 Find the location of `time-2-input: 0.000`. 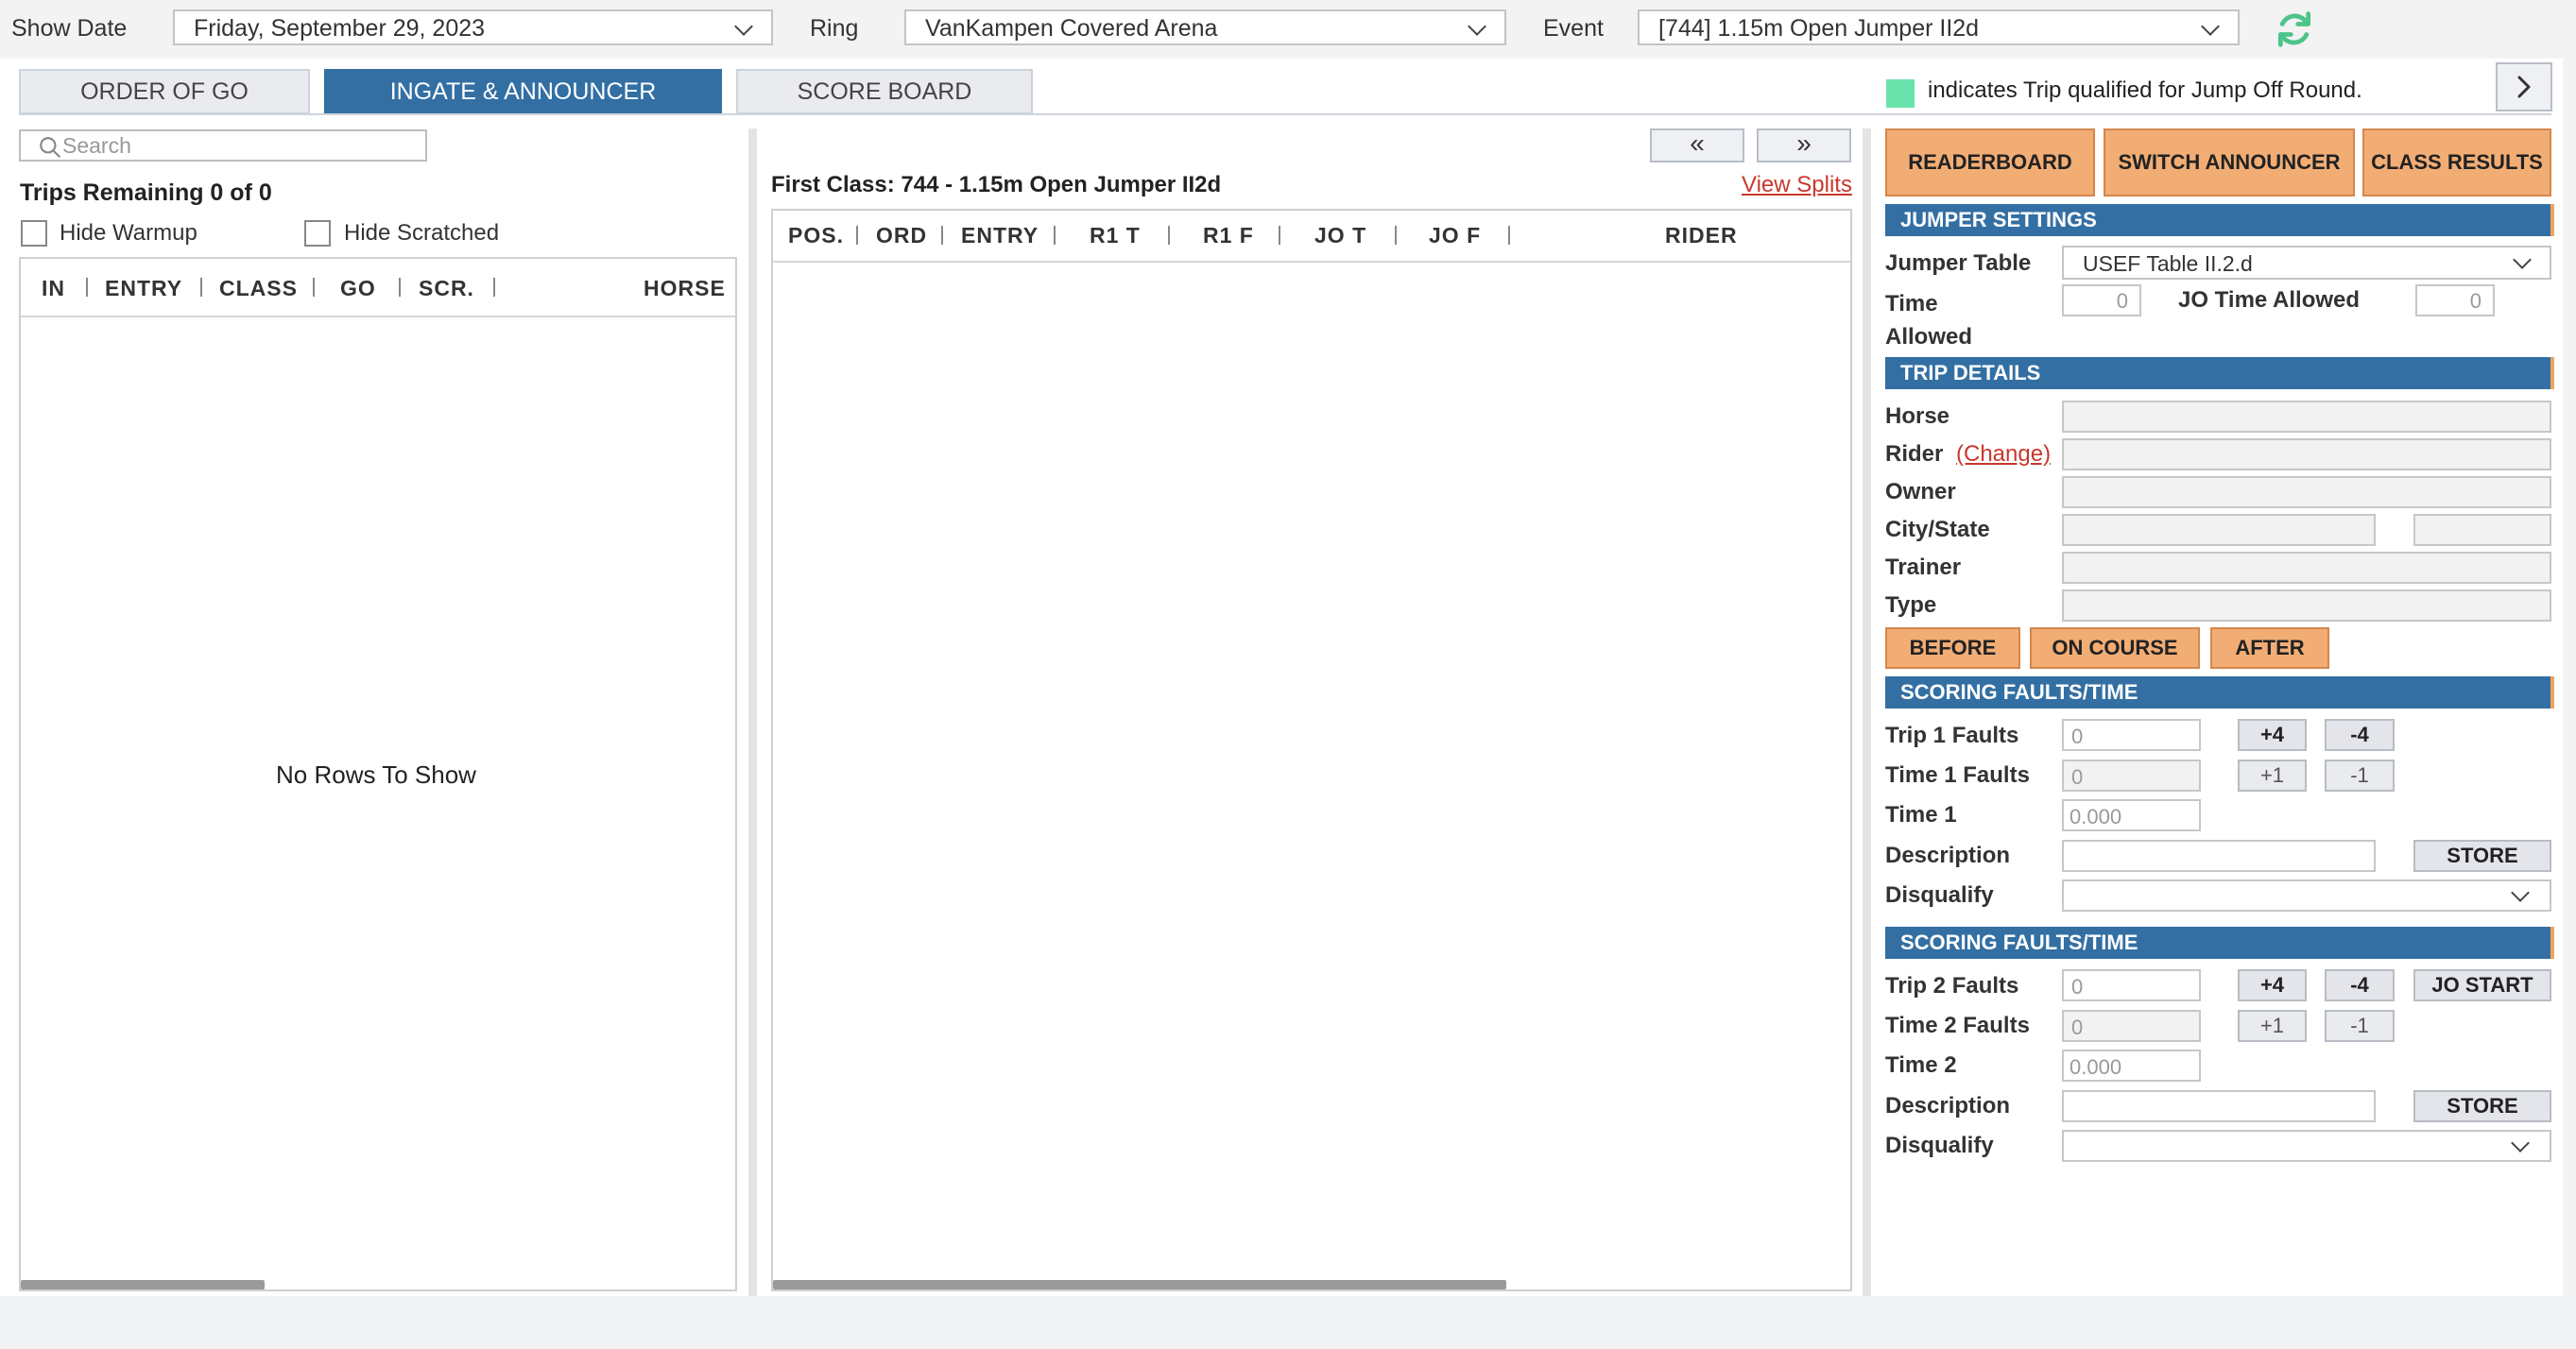

time-2-input: 0.000 is located at coordinates (2131, 1066).